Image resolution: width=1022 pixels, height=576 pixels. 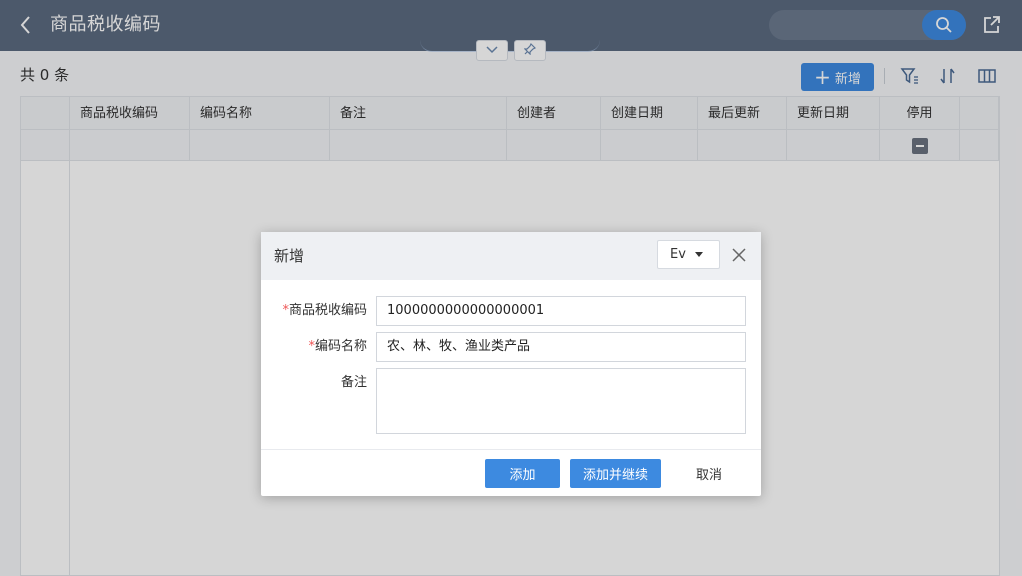 What do you see at coordinates (353, 382) in the screenshot?
I see `note-label-text: 备注` at bounding box center [353, 382].